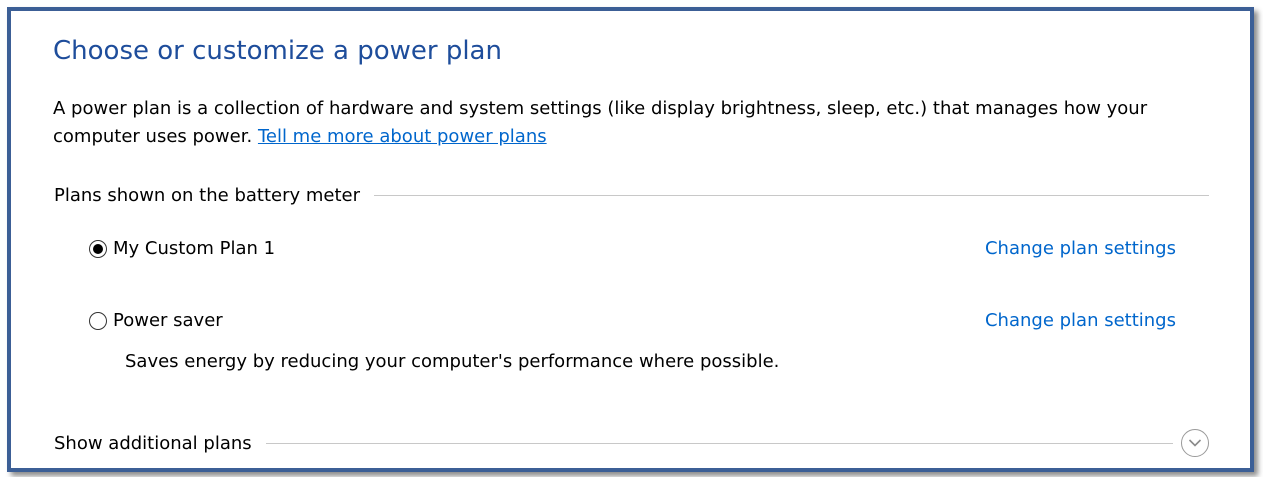  I want to click on additional-plans-label: Show additional plans, so click(153, 443).